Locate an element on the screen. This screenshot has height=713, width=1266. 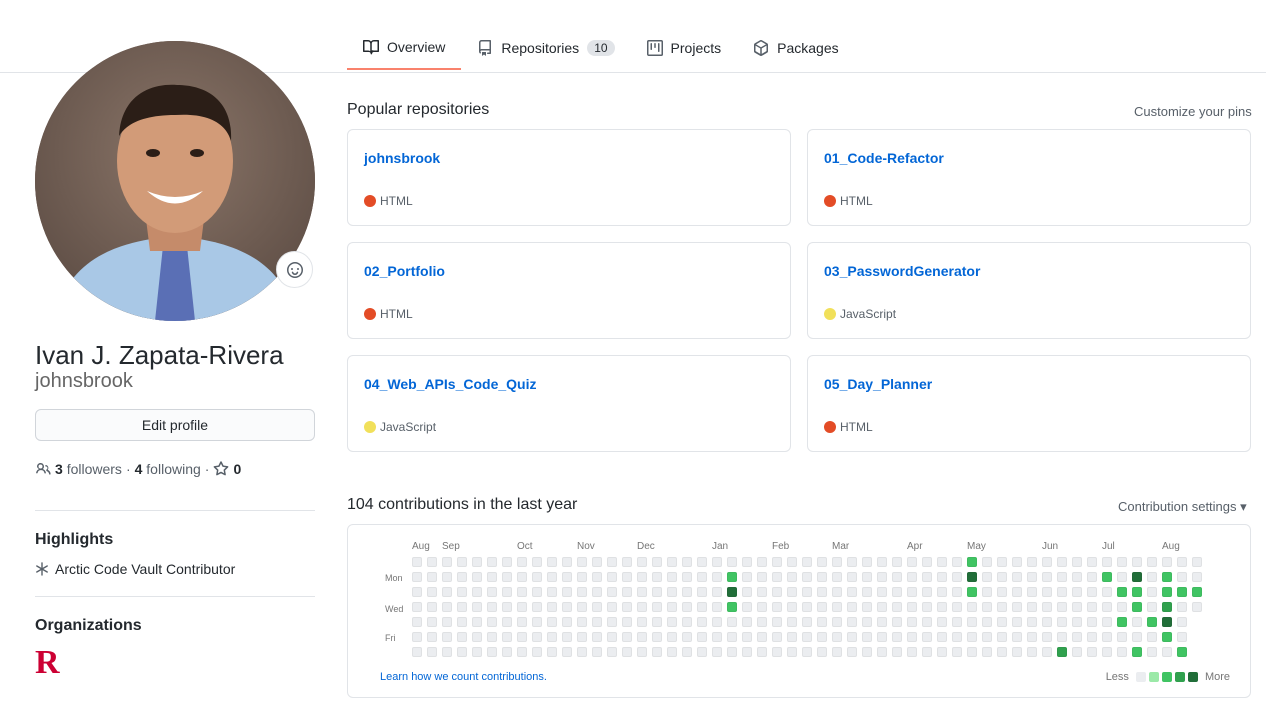
repo-name-link: 02_Portfolio is located at coordinates (404, 271).